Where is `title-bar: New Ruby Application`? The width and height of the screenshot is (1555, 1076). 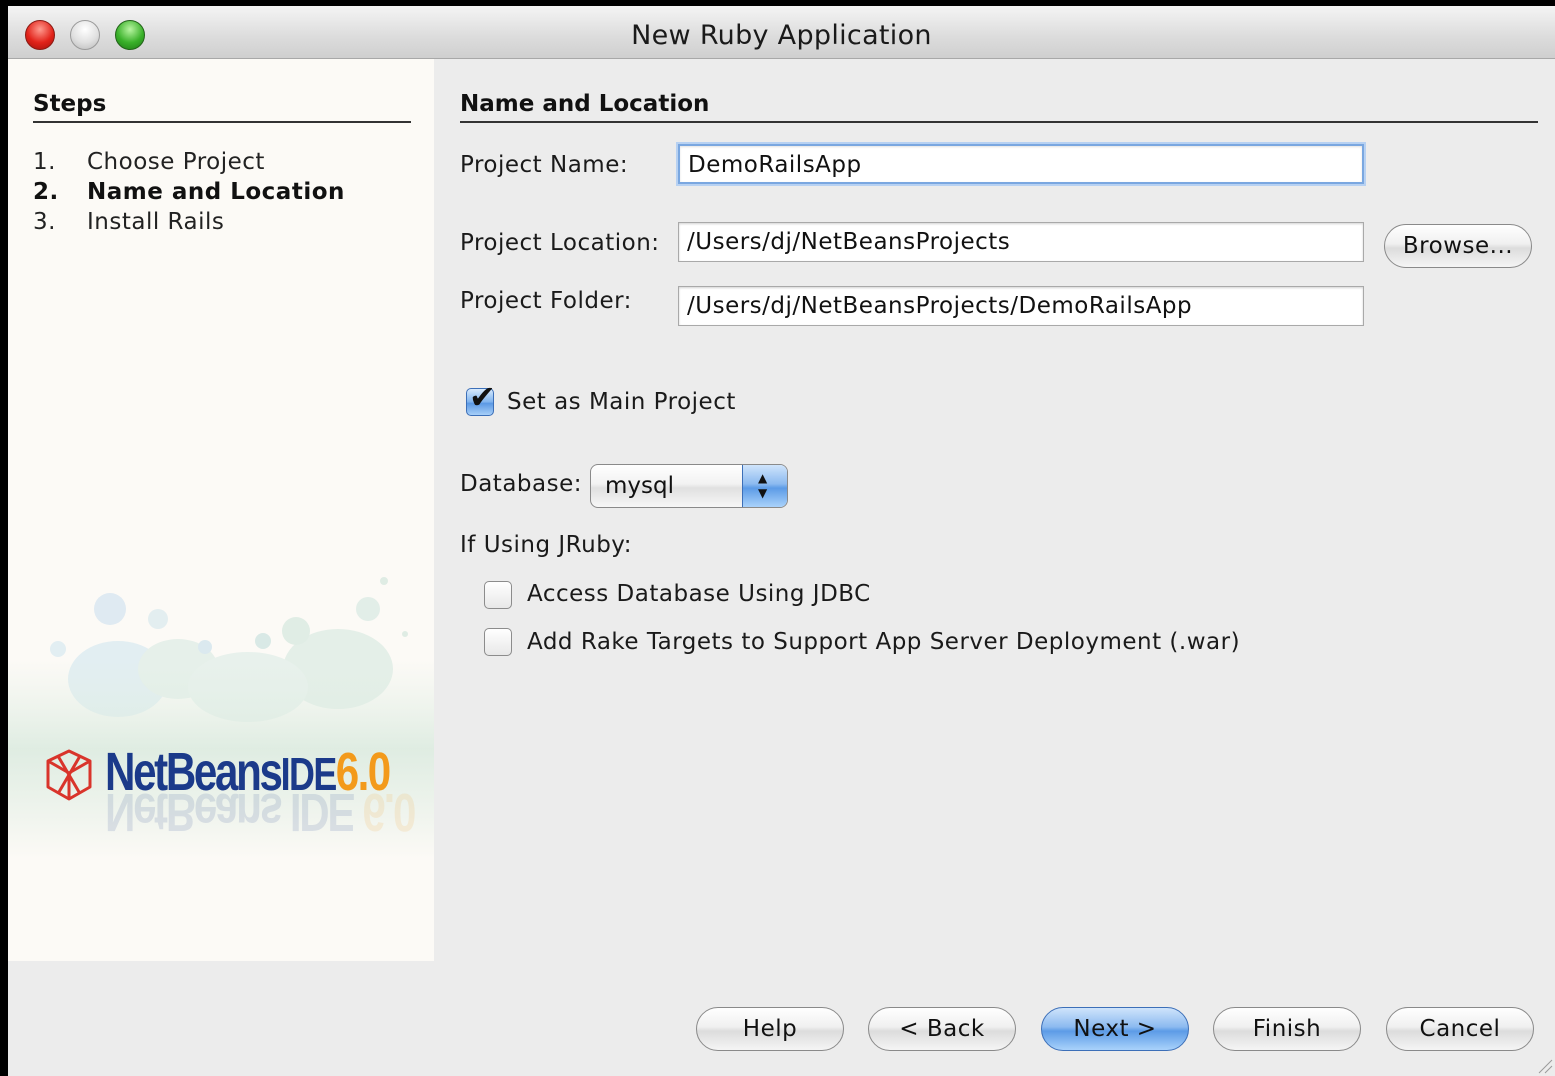 title-bar: New Ruby Application is located at coordinates (781, 32).